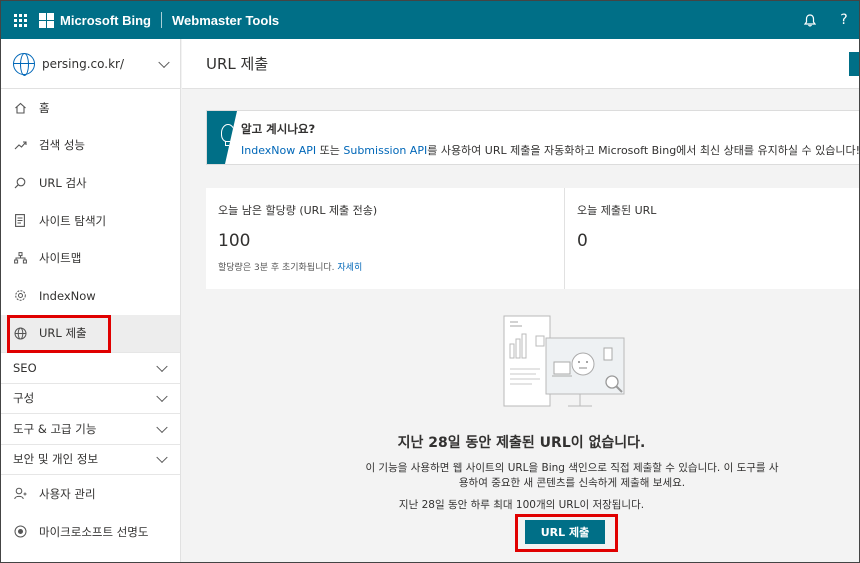 The height and width of the screenshot is (563, 860). I want to click on search-icon, so click(20, 183).